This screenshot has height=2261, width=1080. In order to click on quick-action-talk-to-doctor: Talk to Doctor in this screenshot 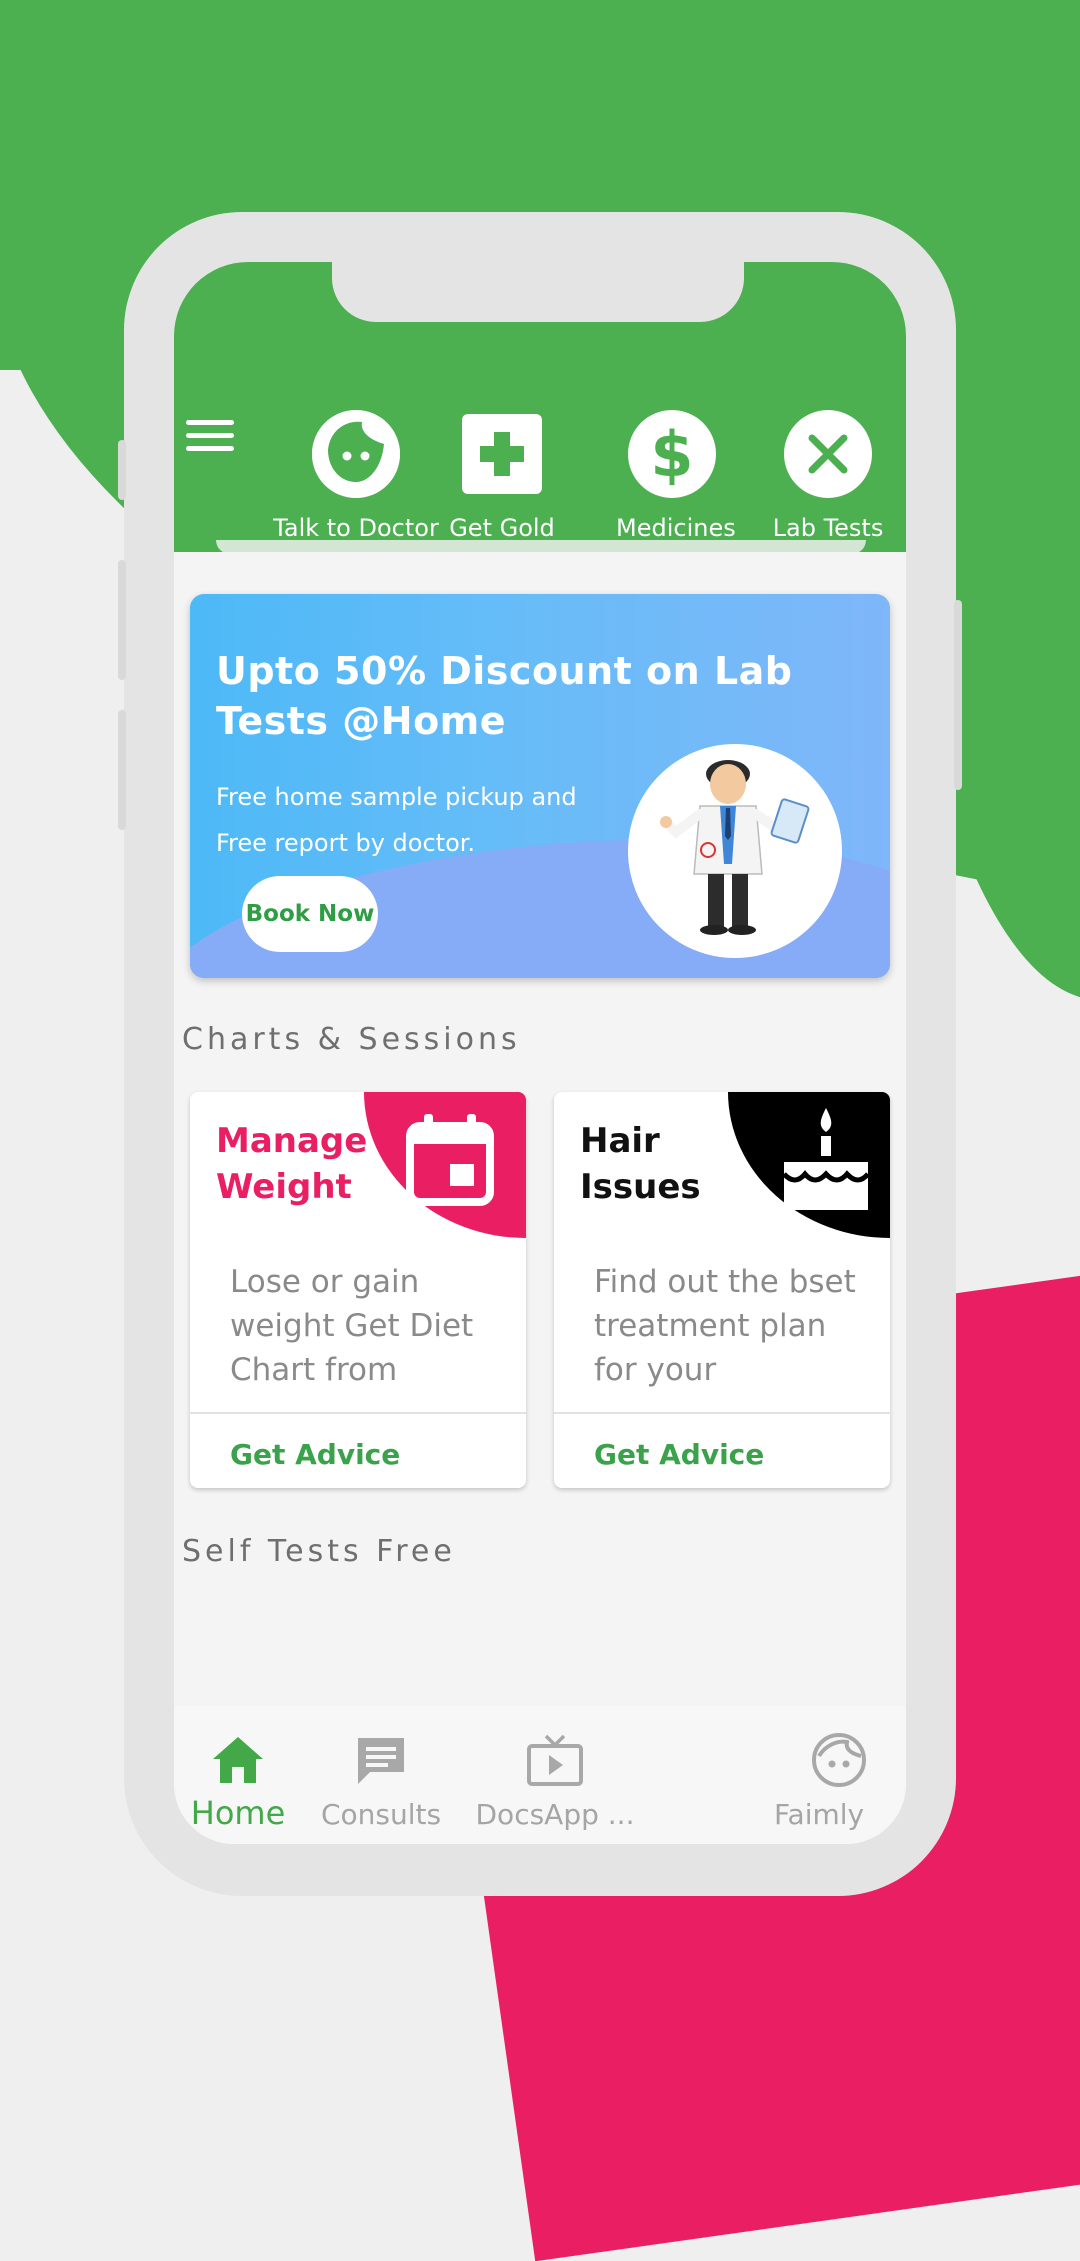, I will do `click(356, 476)`.